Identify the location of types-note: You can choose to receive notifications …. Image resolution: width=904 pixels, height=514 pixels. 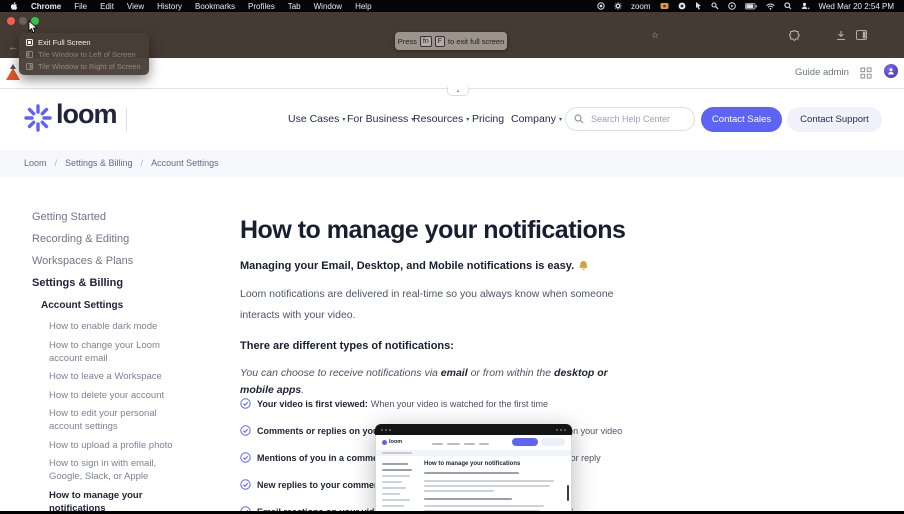
(424, 381).